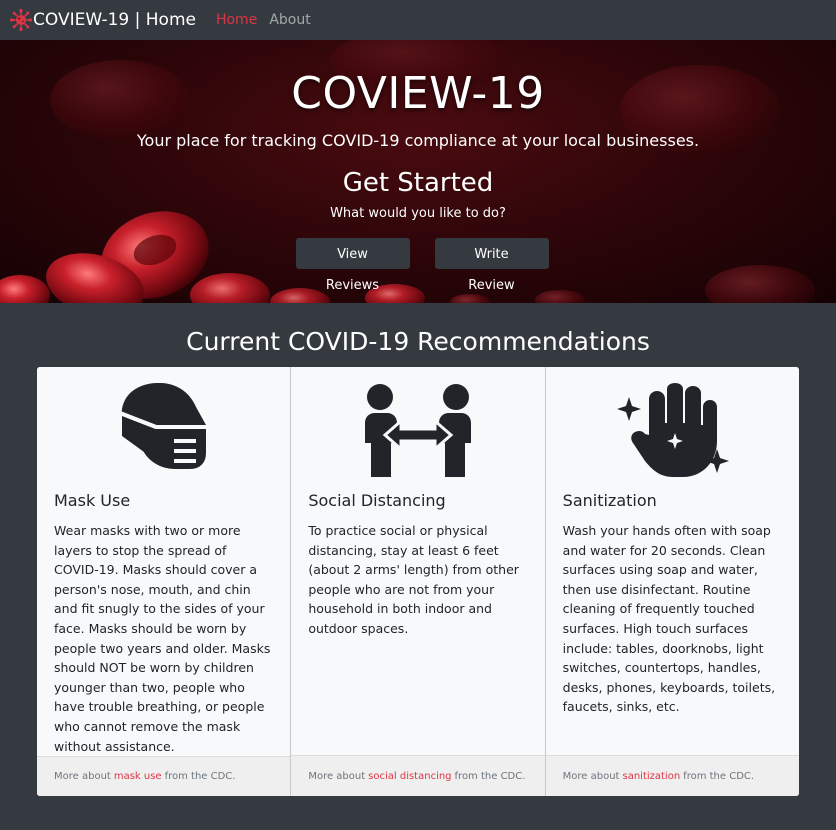  Describe the element at coordinates (673, 430) in the screenshot. I see `hand-sparkles-icon` at that location.